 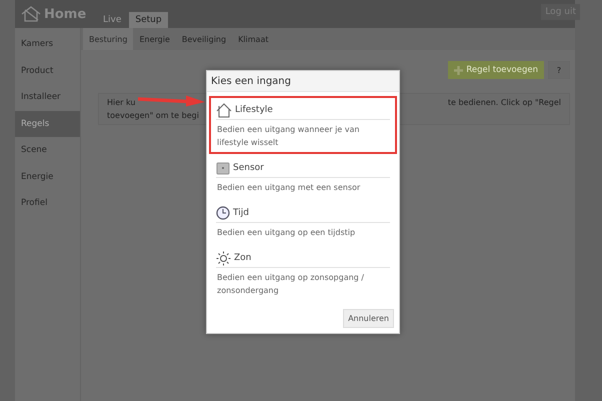 What do you see at coordinates (243, 258) in the screenshot?
I see `option-label: Zon` at bounding box center [243, 258].